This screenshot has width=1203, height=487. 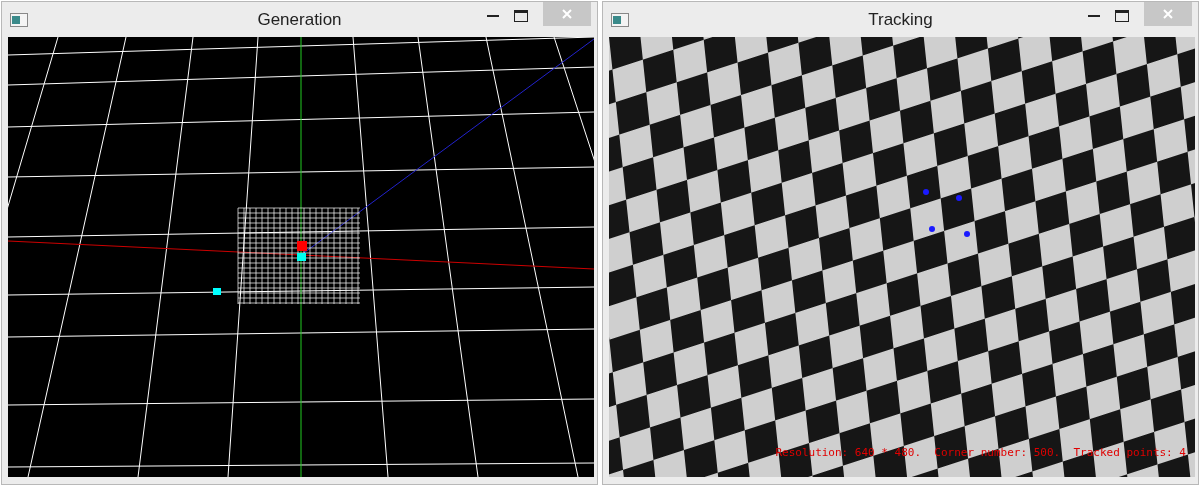 I want to click on window-title: Generation, so click(x=299, y=19).